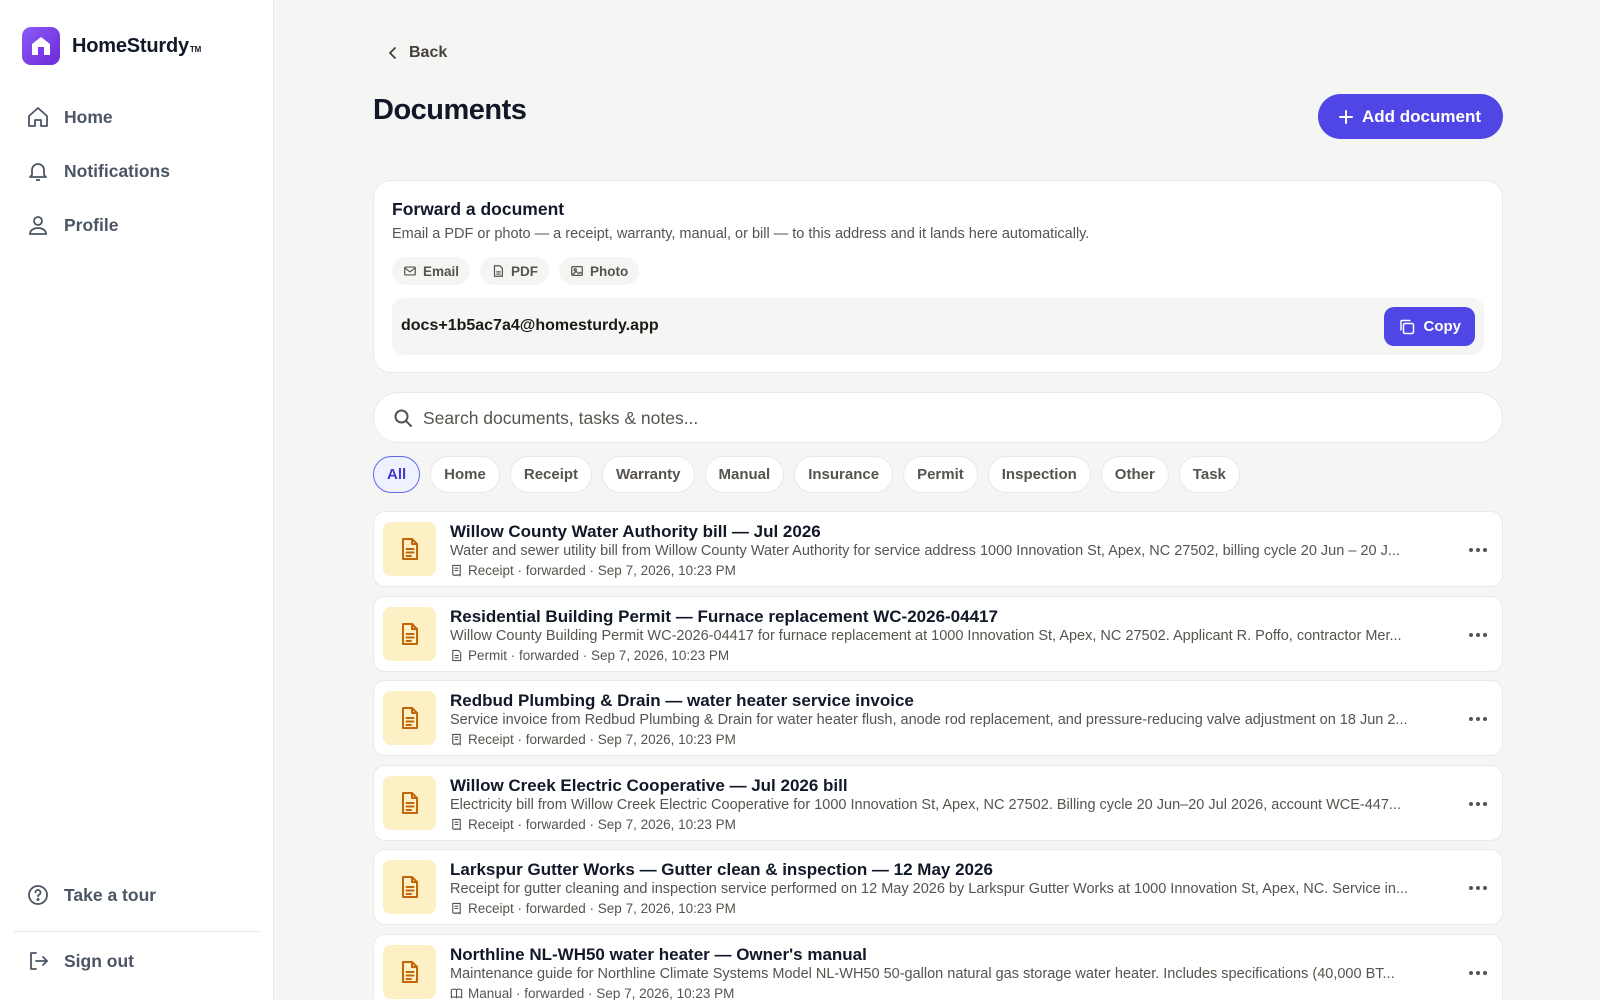  I want to click on forward-address-box: docs+1b5ac7a4@homesturdy.app Copy, so click(938, 326).